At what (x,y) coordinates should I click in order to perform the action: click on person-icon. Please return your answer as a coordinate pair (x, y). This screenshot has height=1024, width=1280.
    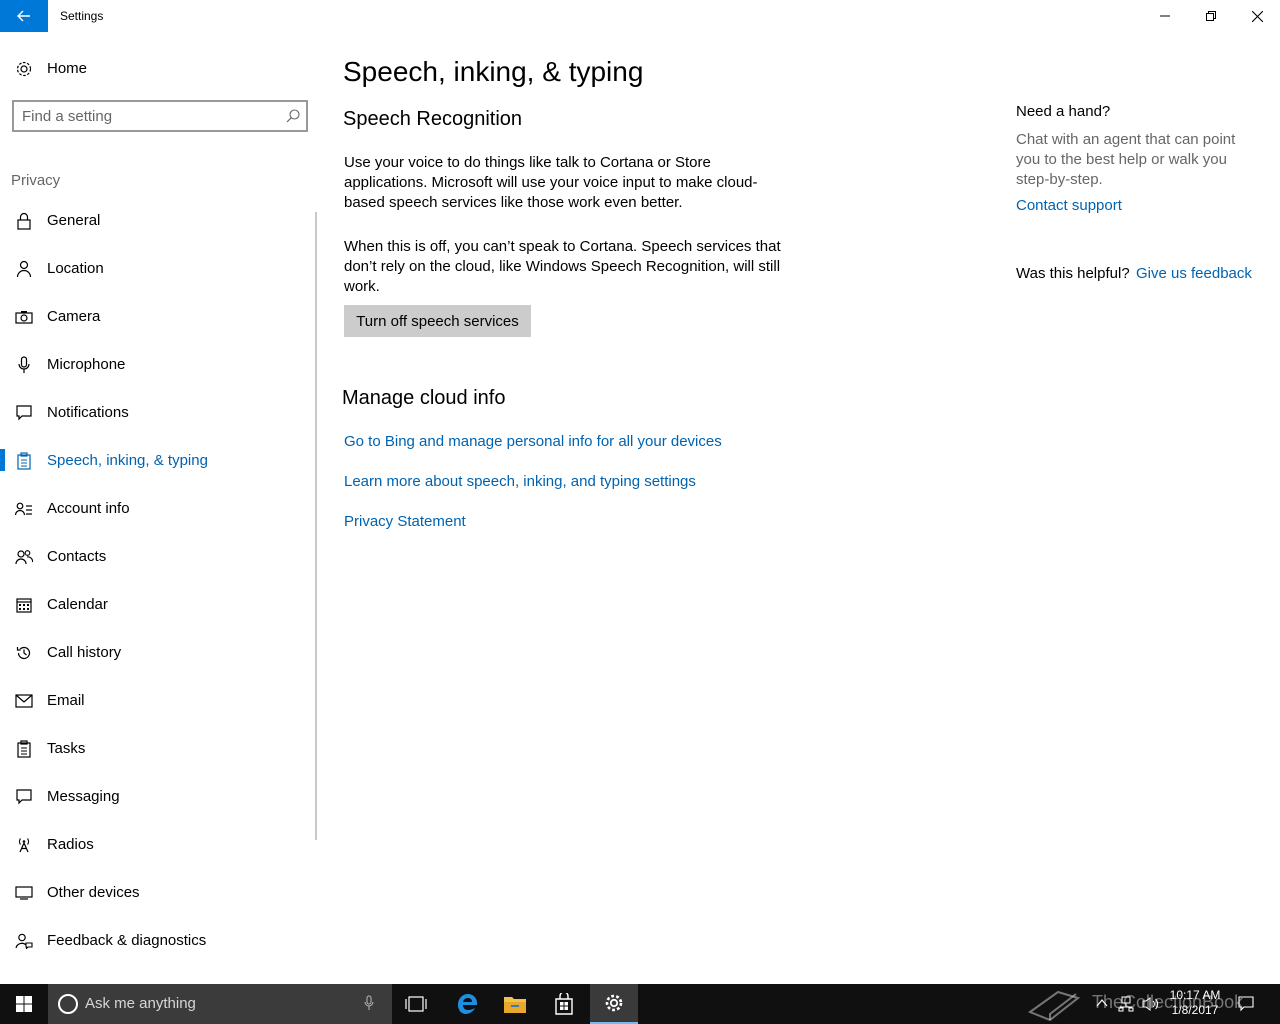
    Looking at the image, I should click on (24, 269).